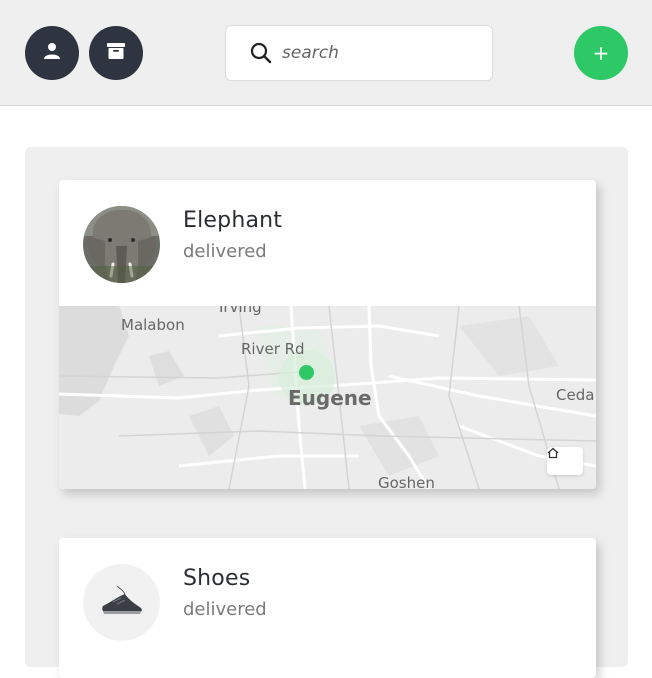 This screenshot has width=652, height=678. What do you see at coordinates (240, 311) in the screenshot?
I see `map-label-irving: Irving` at bounding box center [240, 311].